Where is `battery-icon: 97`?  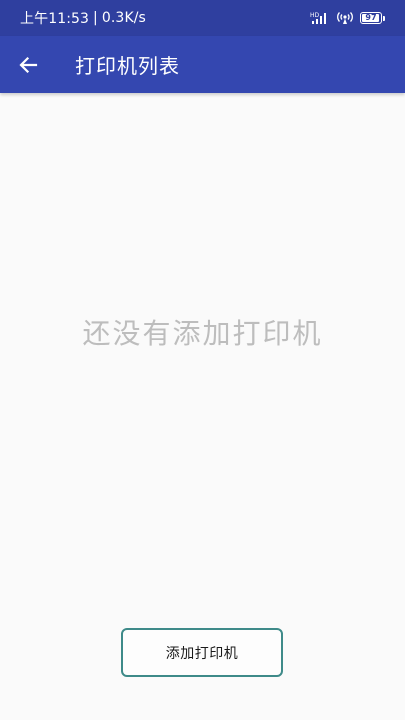
battery-icon: 97 is located at coordinates (372, 18).